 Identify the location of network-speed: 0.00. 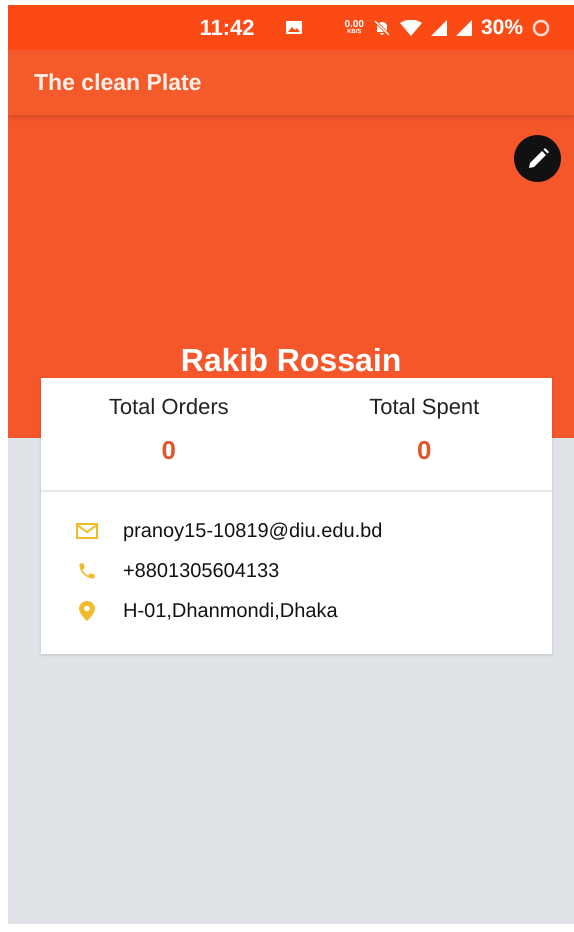
(354, 24).